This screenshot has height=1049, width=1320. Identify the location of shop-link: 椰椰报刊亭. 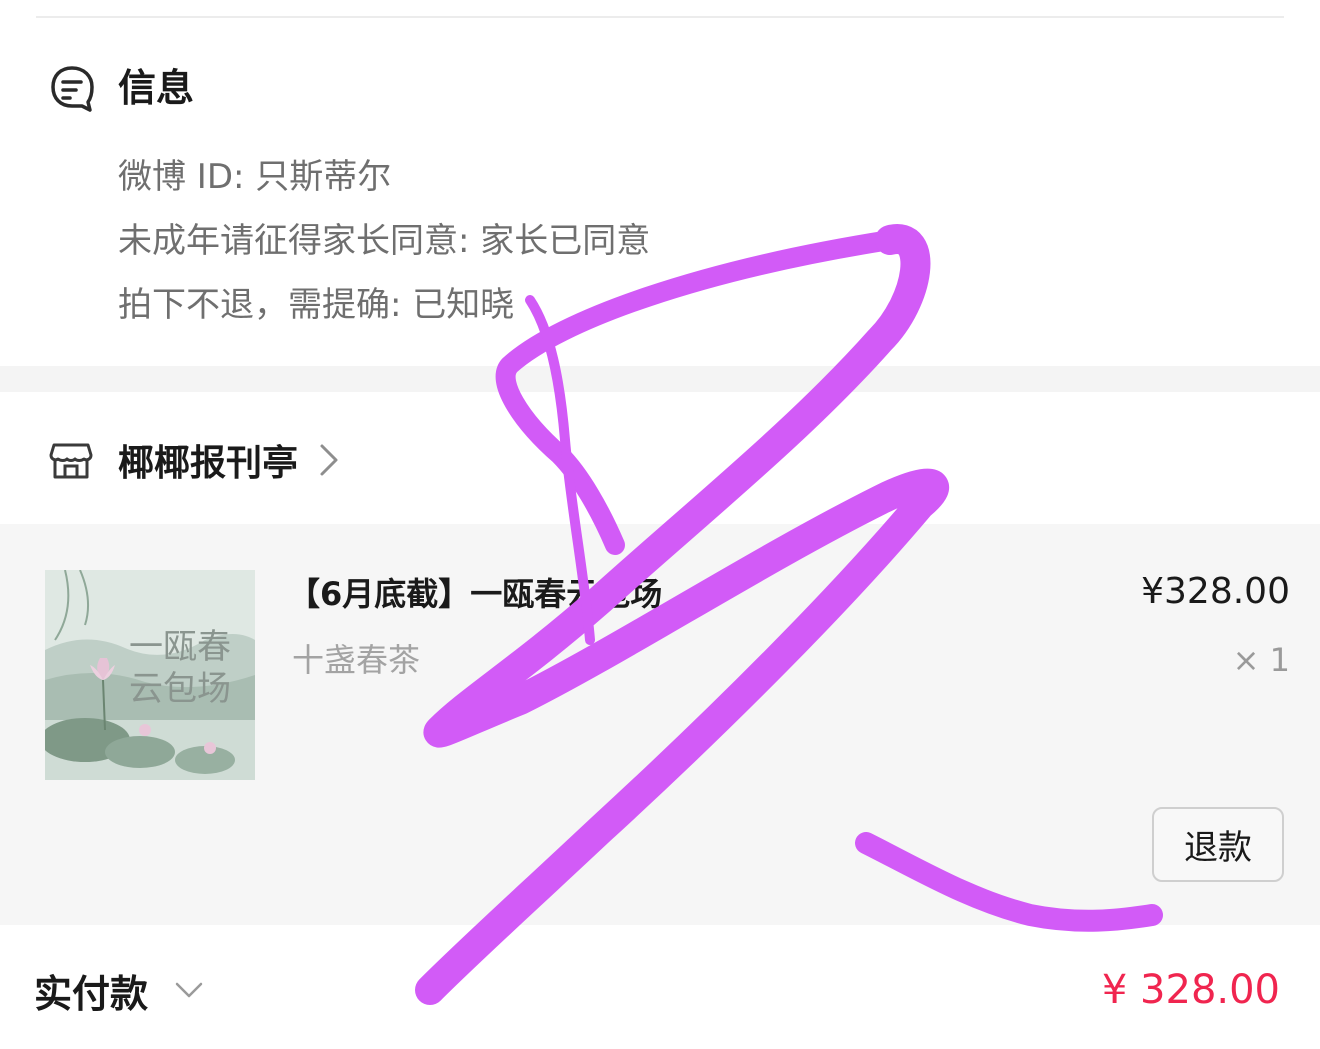
(194, 460).